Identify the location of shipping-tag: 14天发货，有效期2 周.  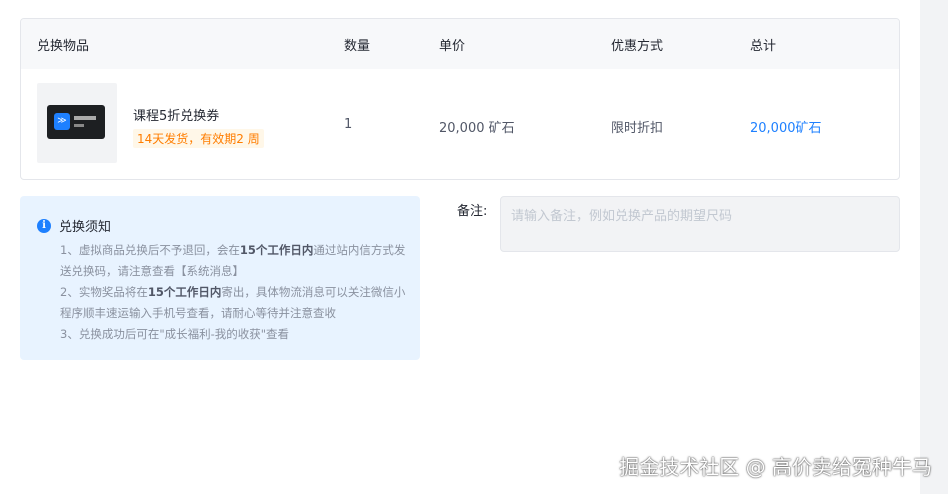
(198, 138).